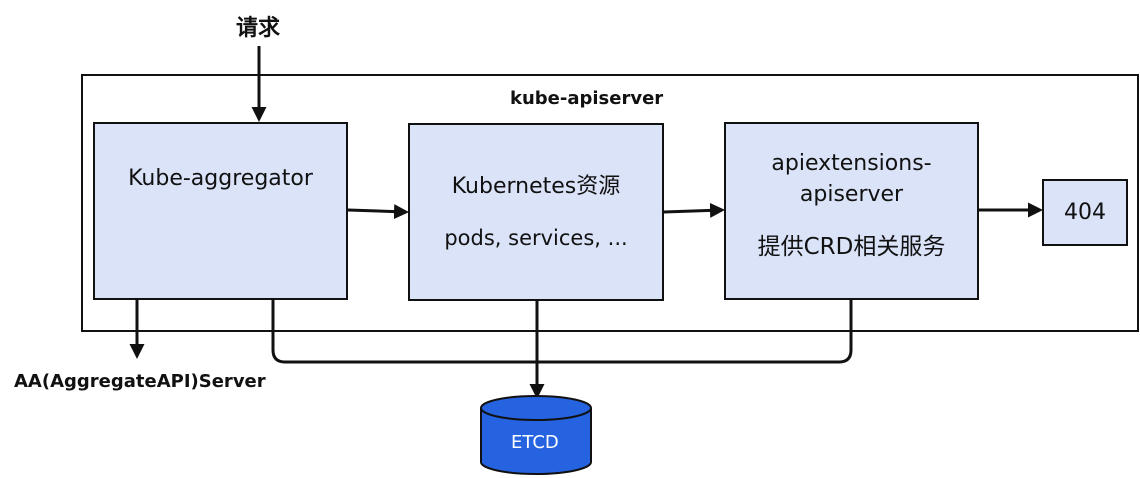 Image resolution: width=1140 pixels, height=478 pixels. I want to click on k8s-to-apiext-arrow, so click(694, 210).